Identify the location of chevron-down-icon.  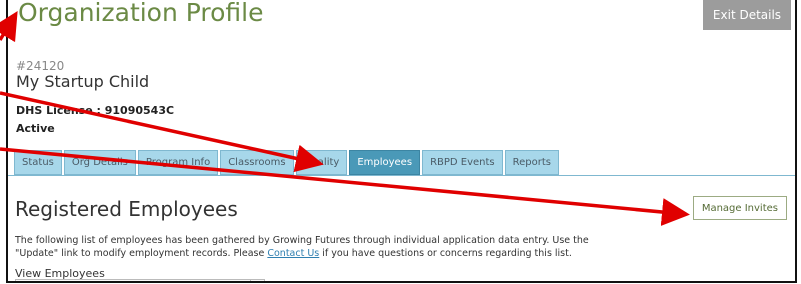
(257, 280).